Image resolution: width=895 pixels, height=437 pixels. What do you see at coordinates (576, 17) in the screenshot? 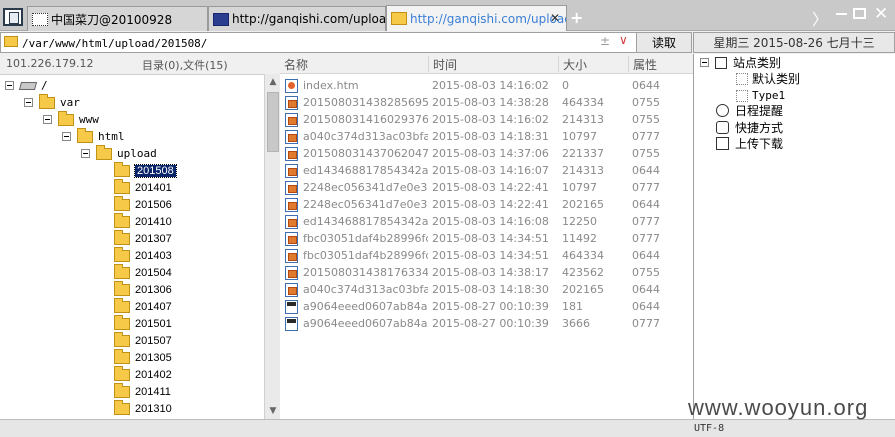
I see `new-tab-icon: +` at bounding box center [576, 17].